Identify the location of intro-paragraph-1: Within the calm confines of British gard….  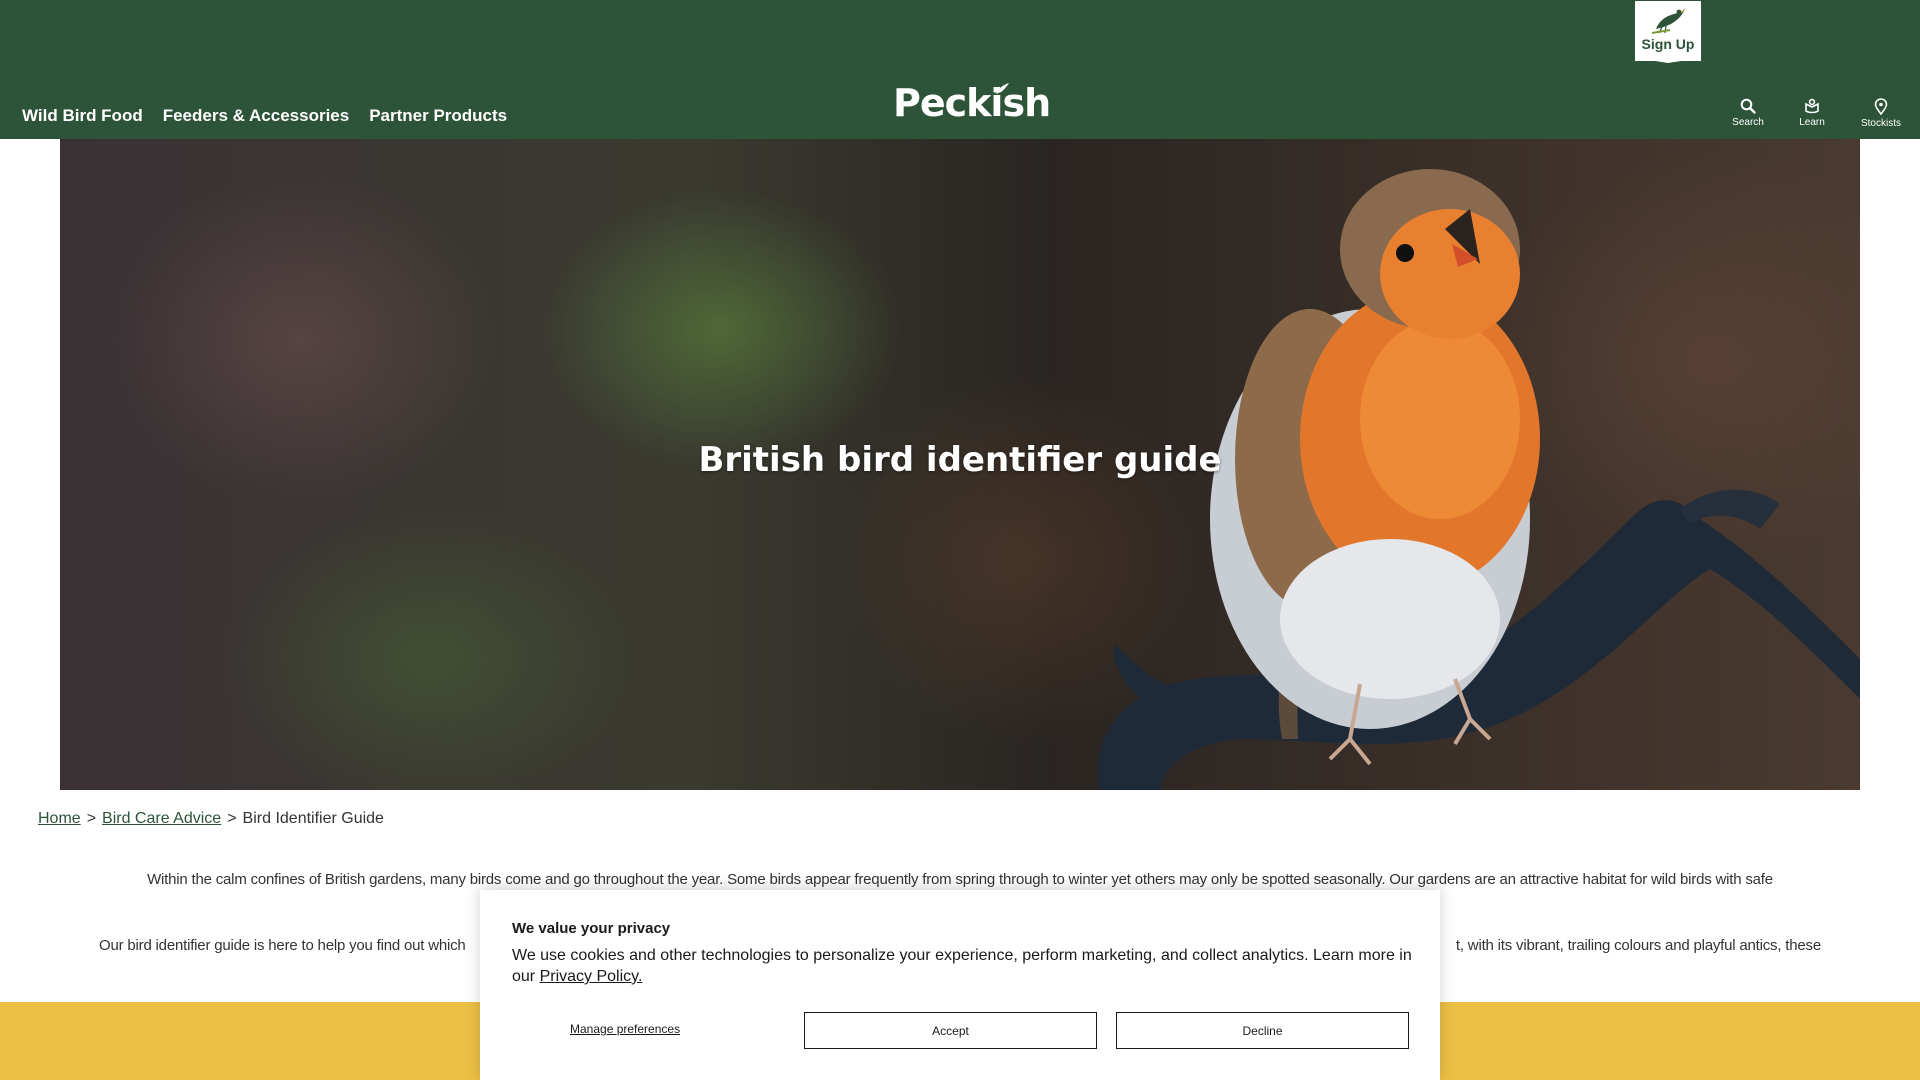
(960, 879).